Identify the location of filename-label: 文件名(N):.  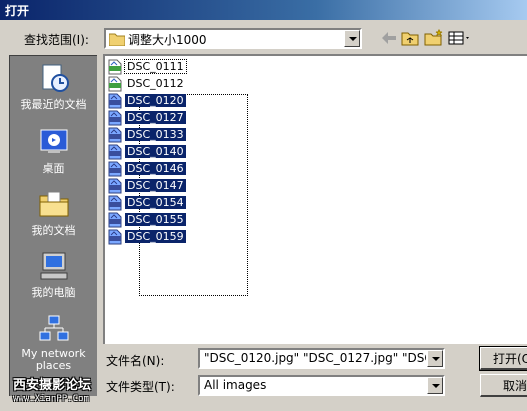
(135, 361).